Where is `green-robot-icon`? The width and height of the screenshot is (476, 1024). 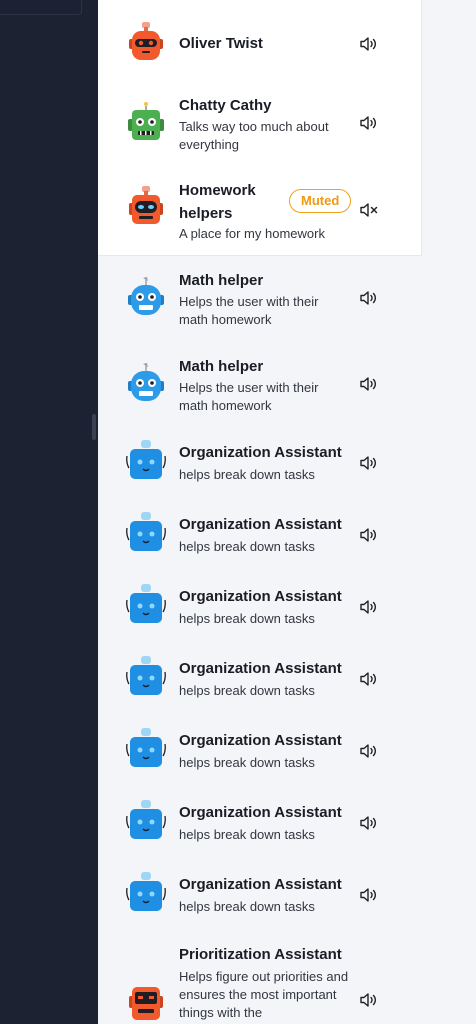 green-robot-icon is located at coordinates (146, 121).